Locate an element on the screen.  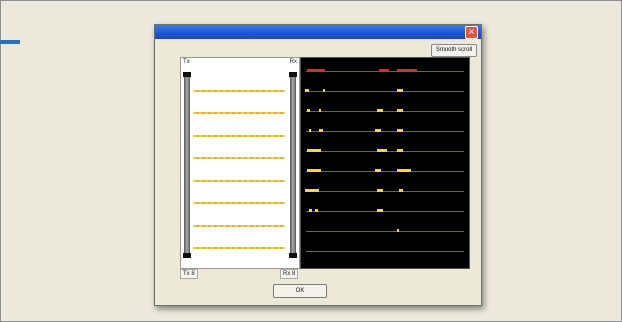
receiver-bar is located at coordinates (293, 165).